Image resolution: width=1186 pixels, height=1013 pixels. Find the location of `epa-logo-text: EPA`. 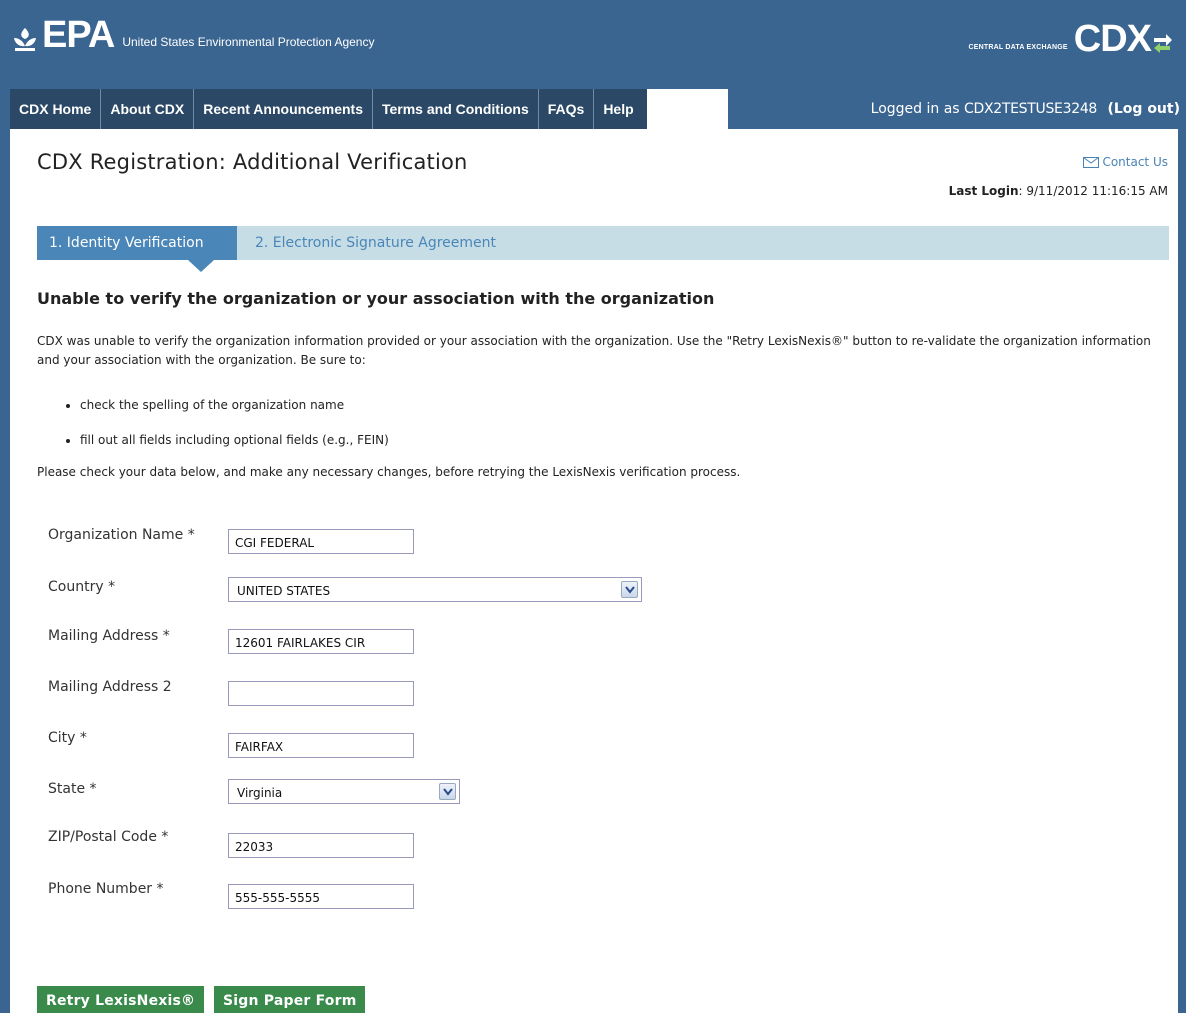

epa-logo-text: EPA is located at coordinates (78, 35).